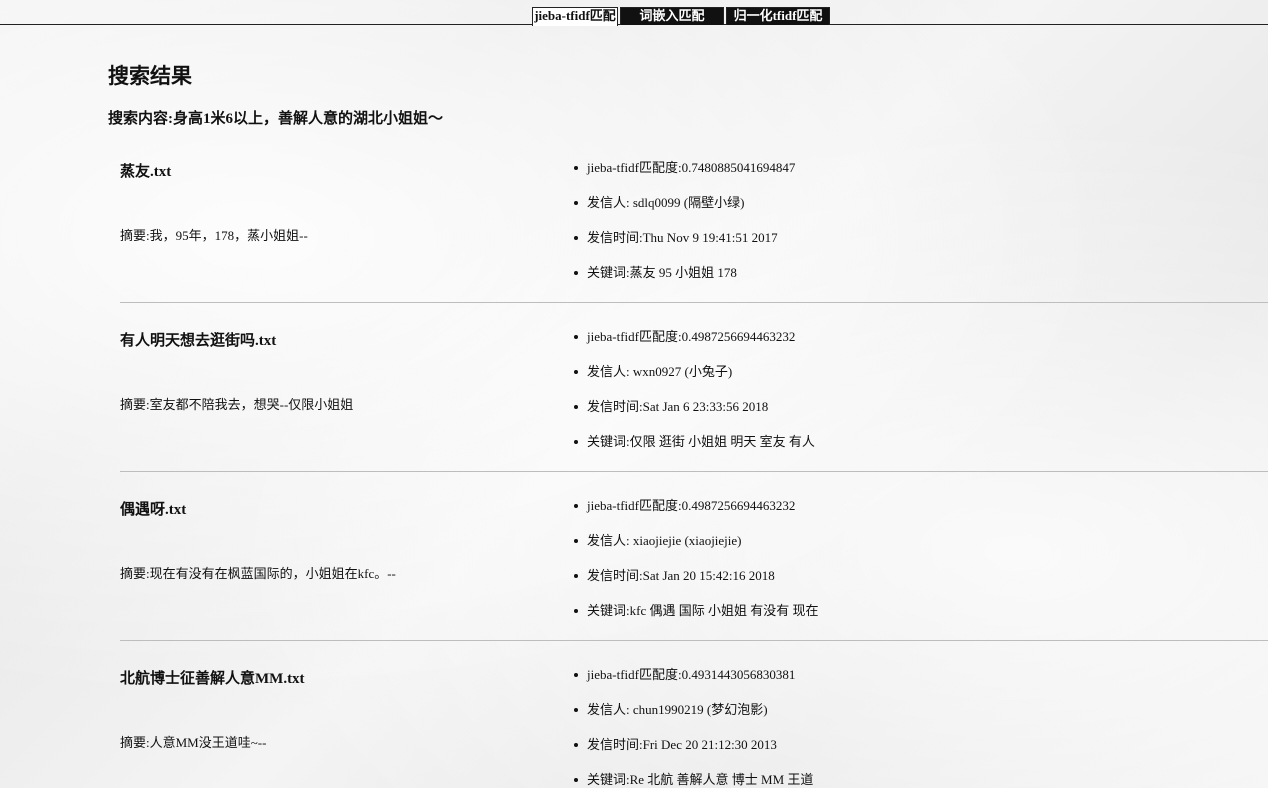  Describe the element at coordinates (672, 16) in the screenshot. I see `tab-word-embedding: 词嵌入匹配` at that location.